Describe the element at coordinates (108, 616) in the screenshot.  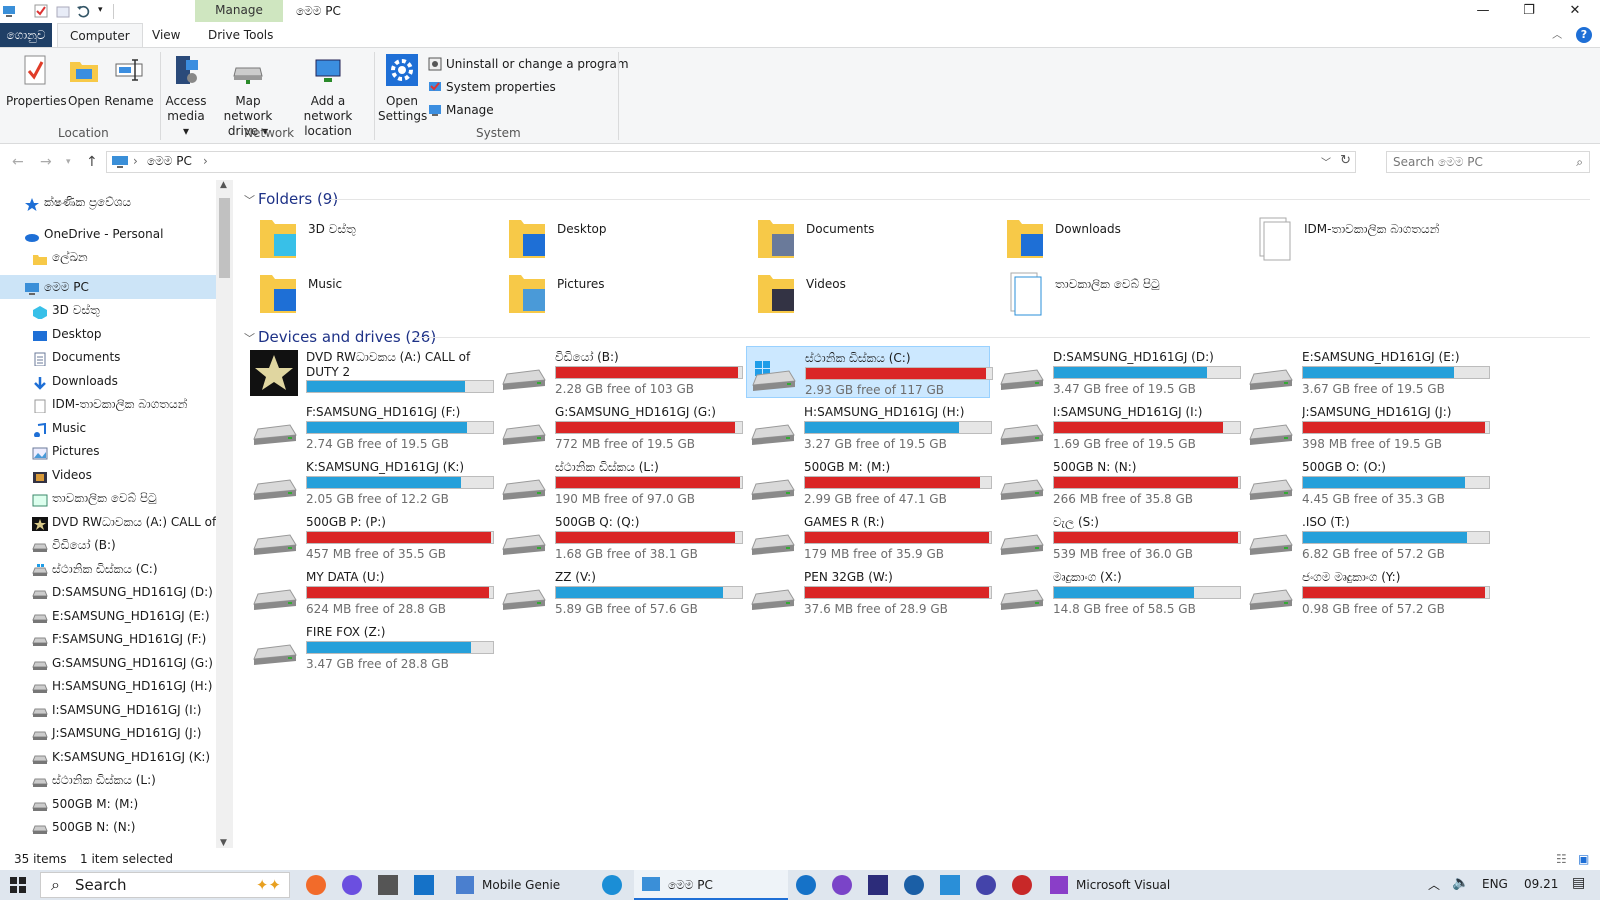
I see `sidebar-item: E:SAMSUNG_HD161GJ (E:)` at that location.